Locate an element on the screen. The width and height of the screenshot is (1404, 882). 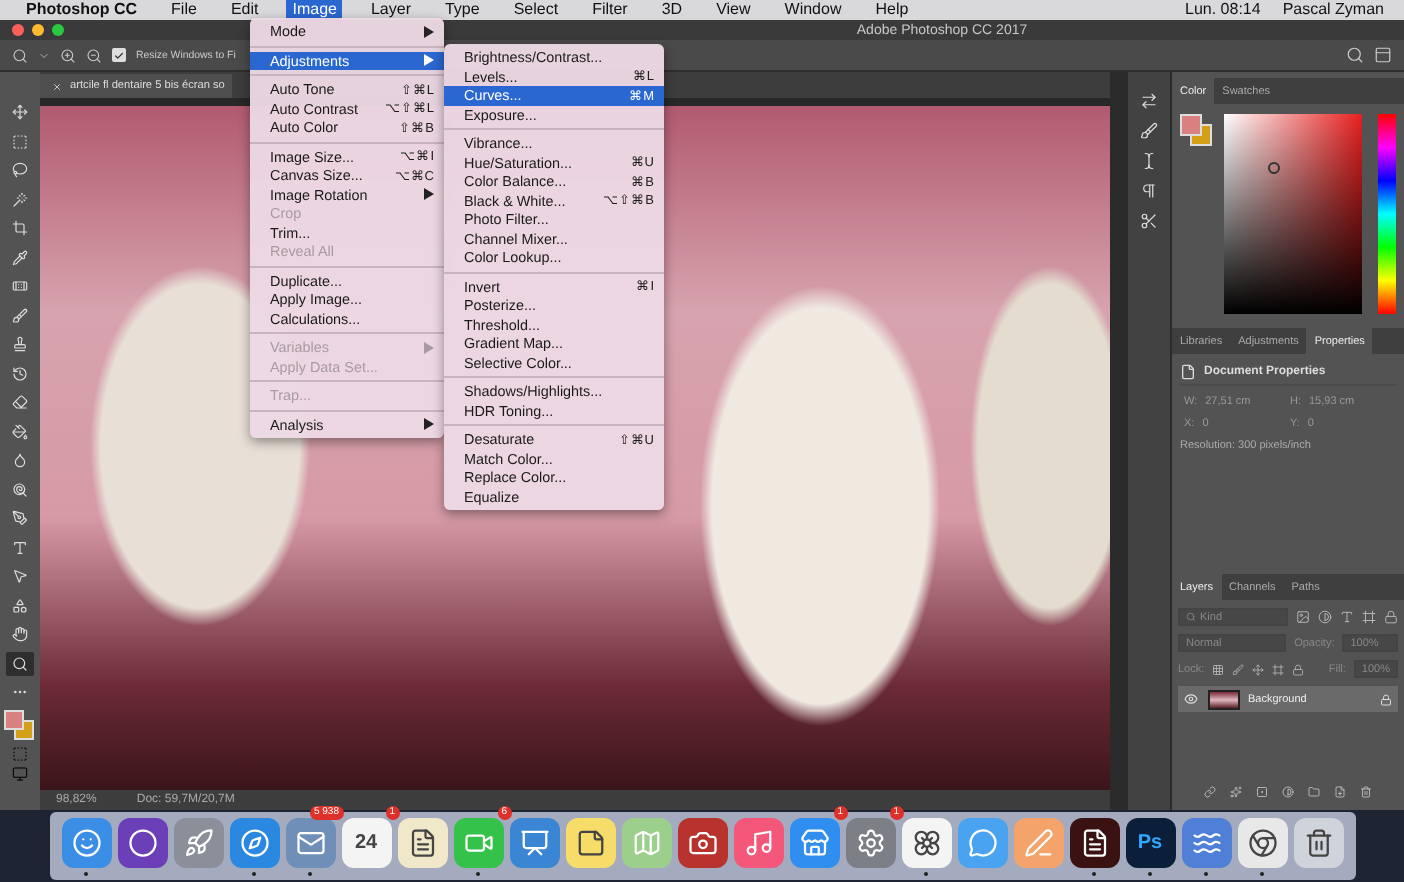
menu-bar-item: Layer is located at coordinates (390, 10).